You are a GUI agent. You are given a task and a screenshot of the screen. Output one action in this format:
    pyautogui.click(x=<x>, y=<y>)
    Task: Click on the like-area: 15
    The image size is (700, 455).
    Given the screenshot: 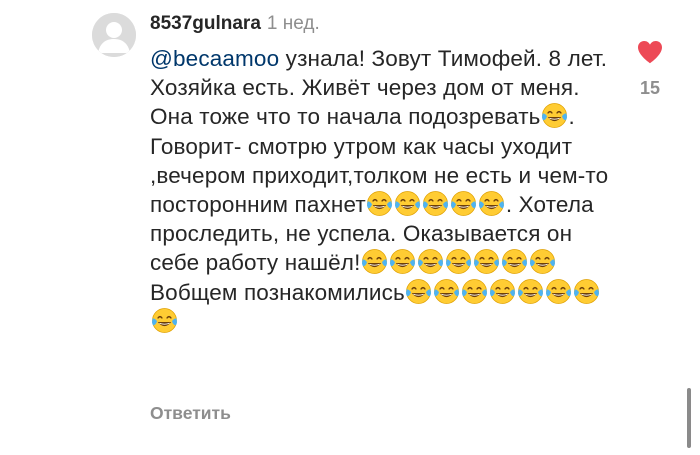 What is the action you would take?
    pyautogui.click(x=650, y=69)
    